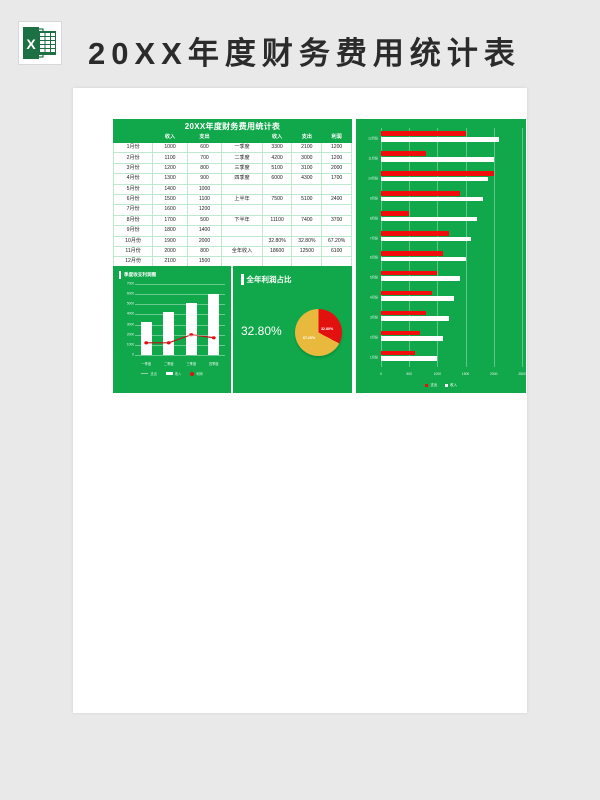 Image resolution: width=600 pixels, height=800 pixels. Describe the element at coordinates (204, 241) in the screenshot. I see `cell-month-expense: 2000` at that location.